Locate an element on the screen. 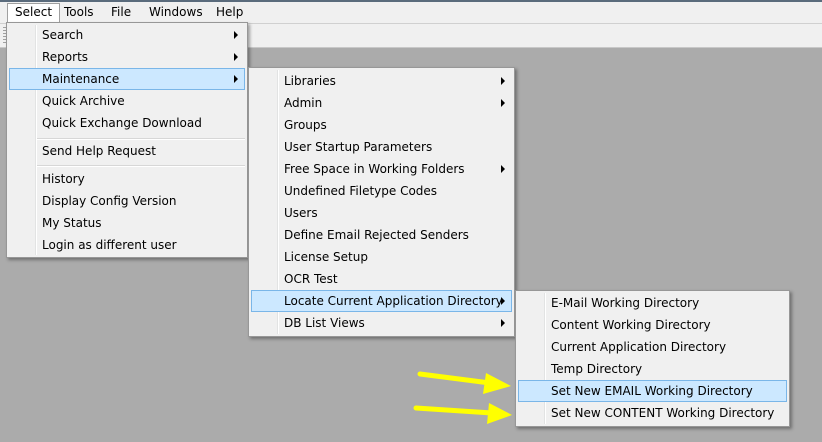 The image size is (822, 442). arrow-to-set-new-content is located at coordinates (462, 413).